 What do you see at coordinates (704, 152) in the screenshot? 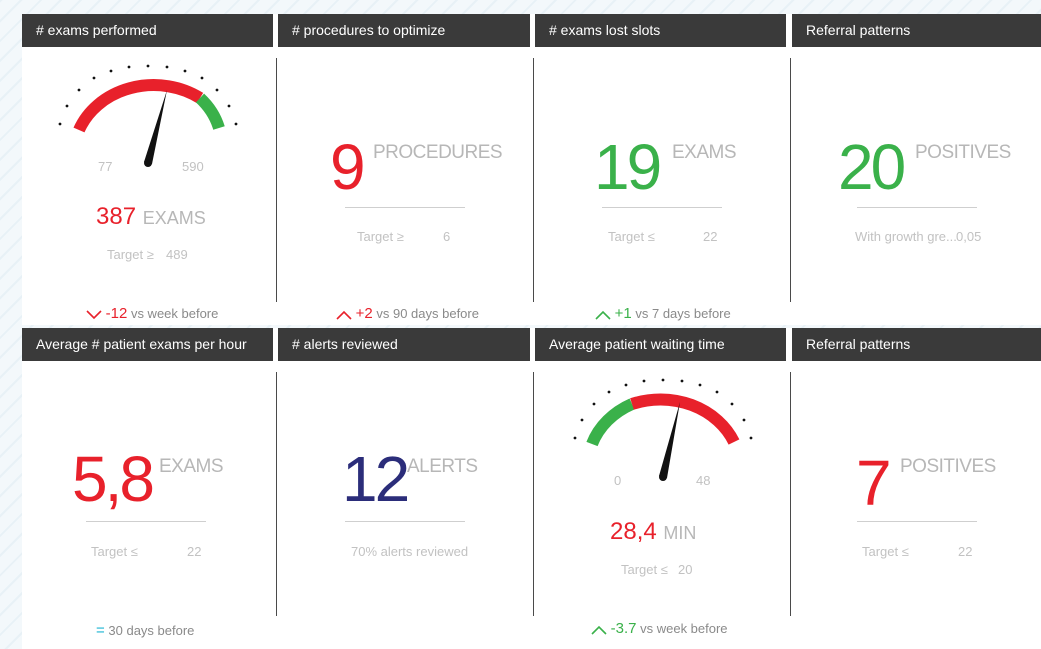
I see `kpi-unit-lost-slots: EXAMS` at bounding box center [704, 152].